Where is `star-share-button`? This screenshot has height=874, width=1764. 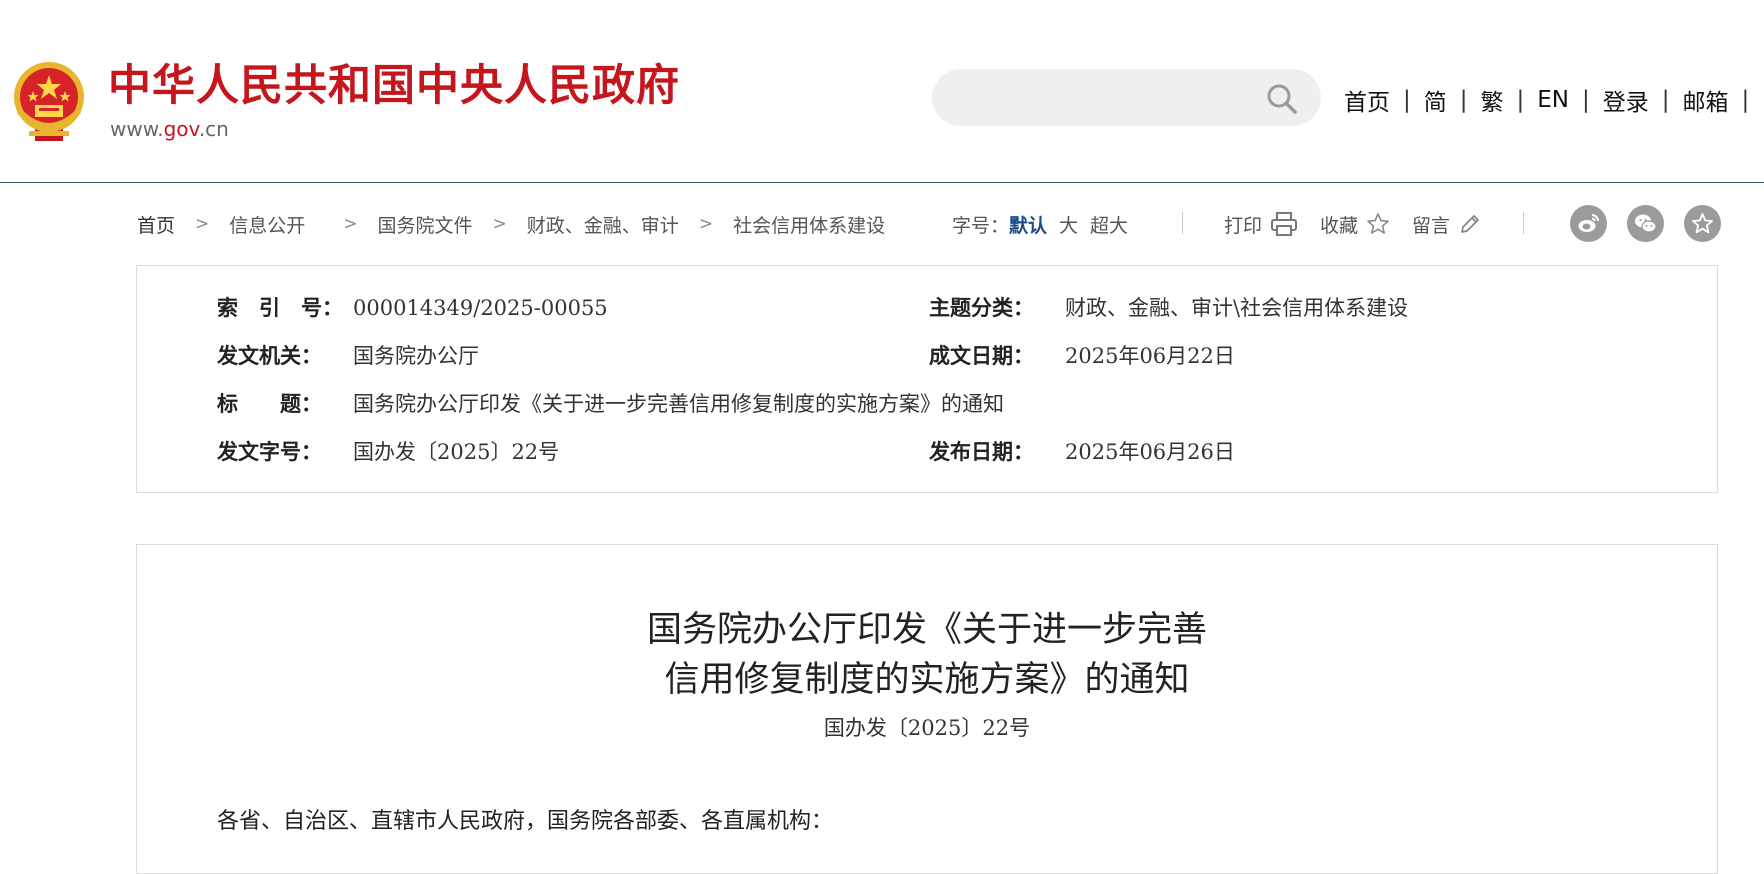
star-share-button is located at coordinates (1702, 223).